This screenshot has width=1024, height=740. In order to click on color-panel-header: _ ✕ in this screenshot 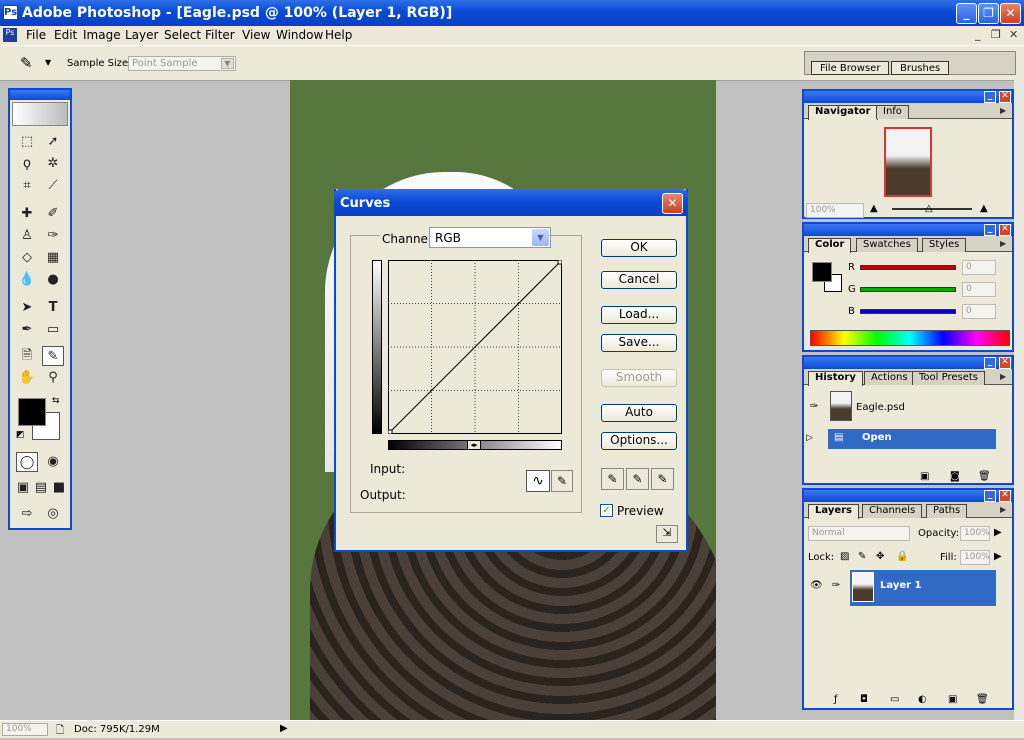, I will do `click(908, 230)`.